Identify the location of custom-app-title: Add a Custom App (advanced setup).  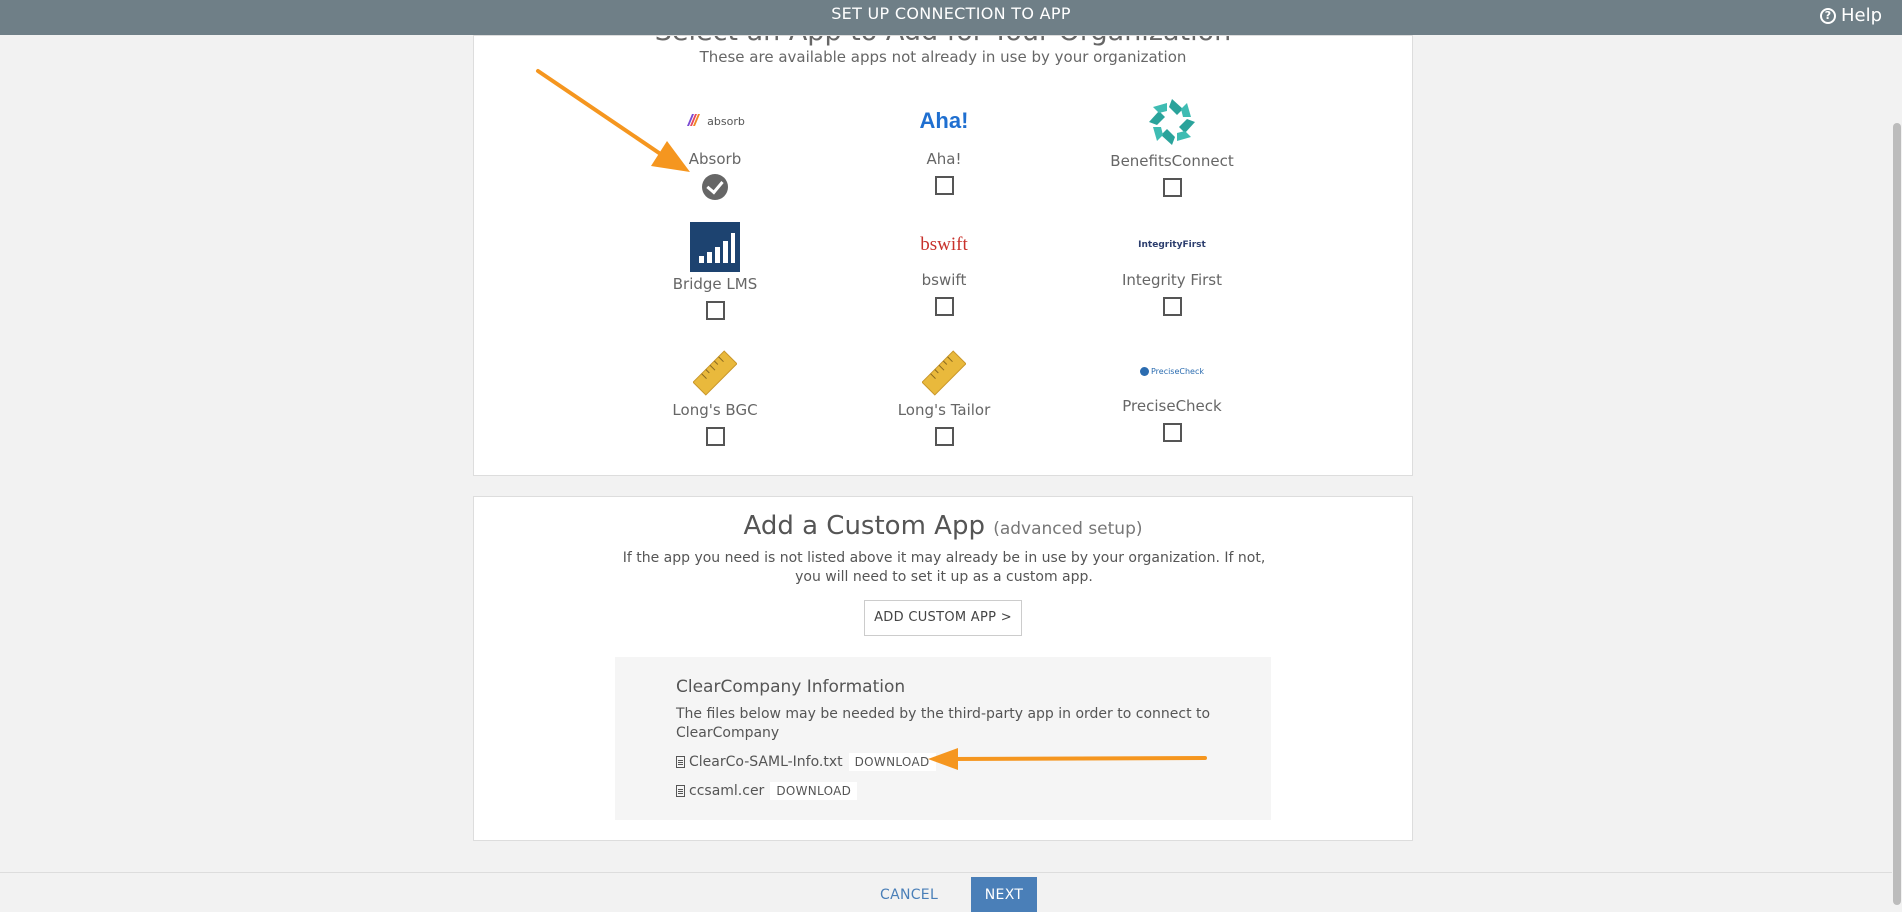
(943, 526).